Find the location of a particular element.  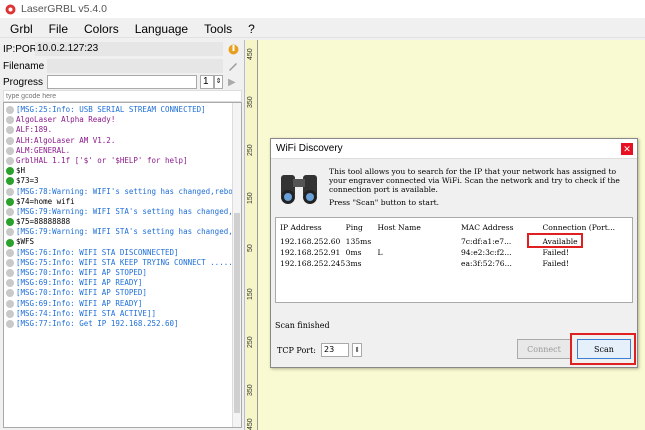

menu-bar: Grbl File Colors Language Tools ? is located at coordinates (322, 29).